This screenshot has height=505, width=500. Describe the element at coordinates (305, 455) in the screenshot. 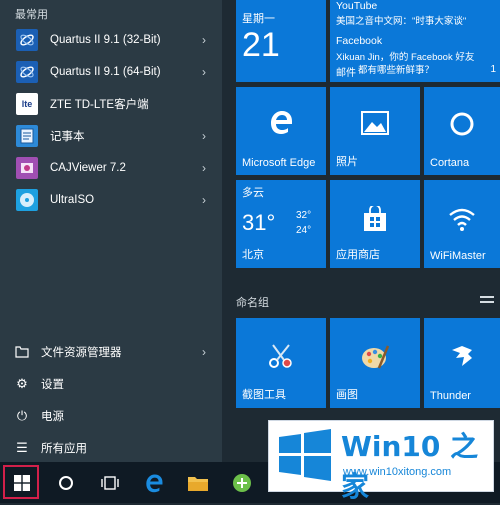

I see `windows-logo-icon` at that location.